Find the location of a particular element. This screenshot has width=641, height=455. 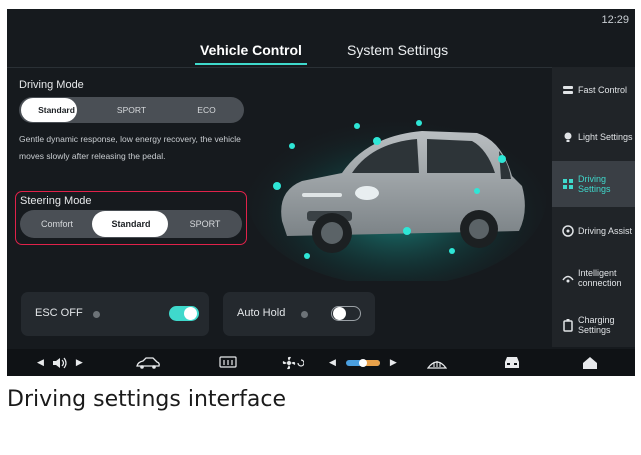

rear-defrost-icon is located at coordinates (228, 362).